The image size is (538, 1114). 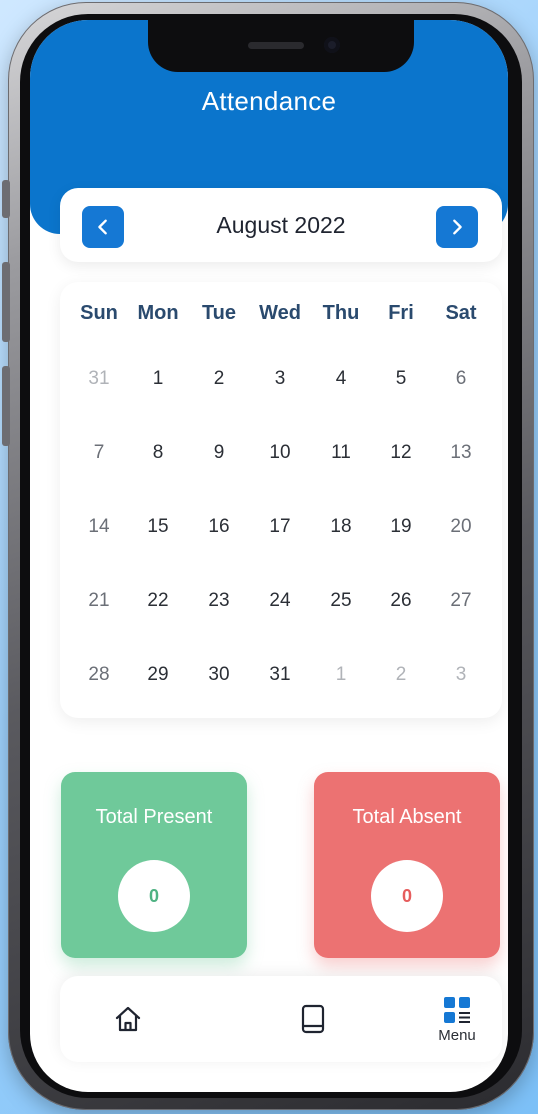 I want to click on calendar-day: 12, so click(x=401, y=453).